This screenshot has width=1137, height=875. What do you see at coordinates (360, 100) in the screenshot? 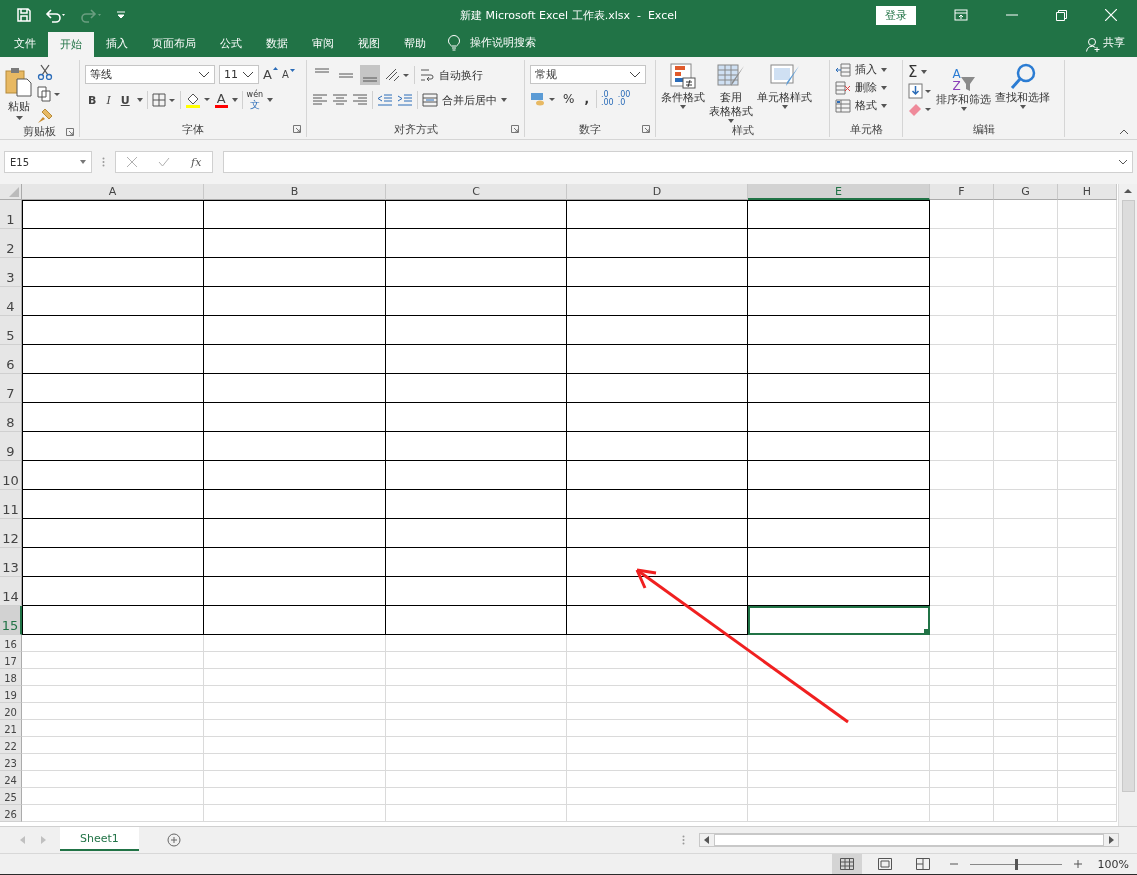
I see `align-right-icon` at bounding box center [360, 100].